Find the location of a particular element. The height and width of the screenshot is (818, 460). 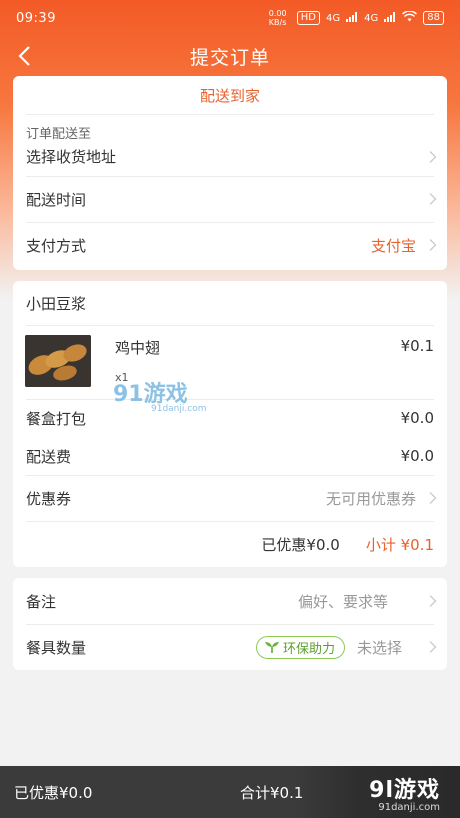

utensils-value: 未选择 is located at coordinates (379, 647).